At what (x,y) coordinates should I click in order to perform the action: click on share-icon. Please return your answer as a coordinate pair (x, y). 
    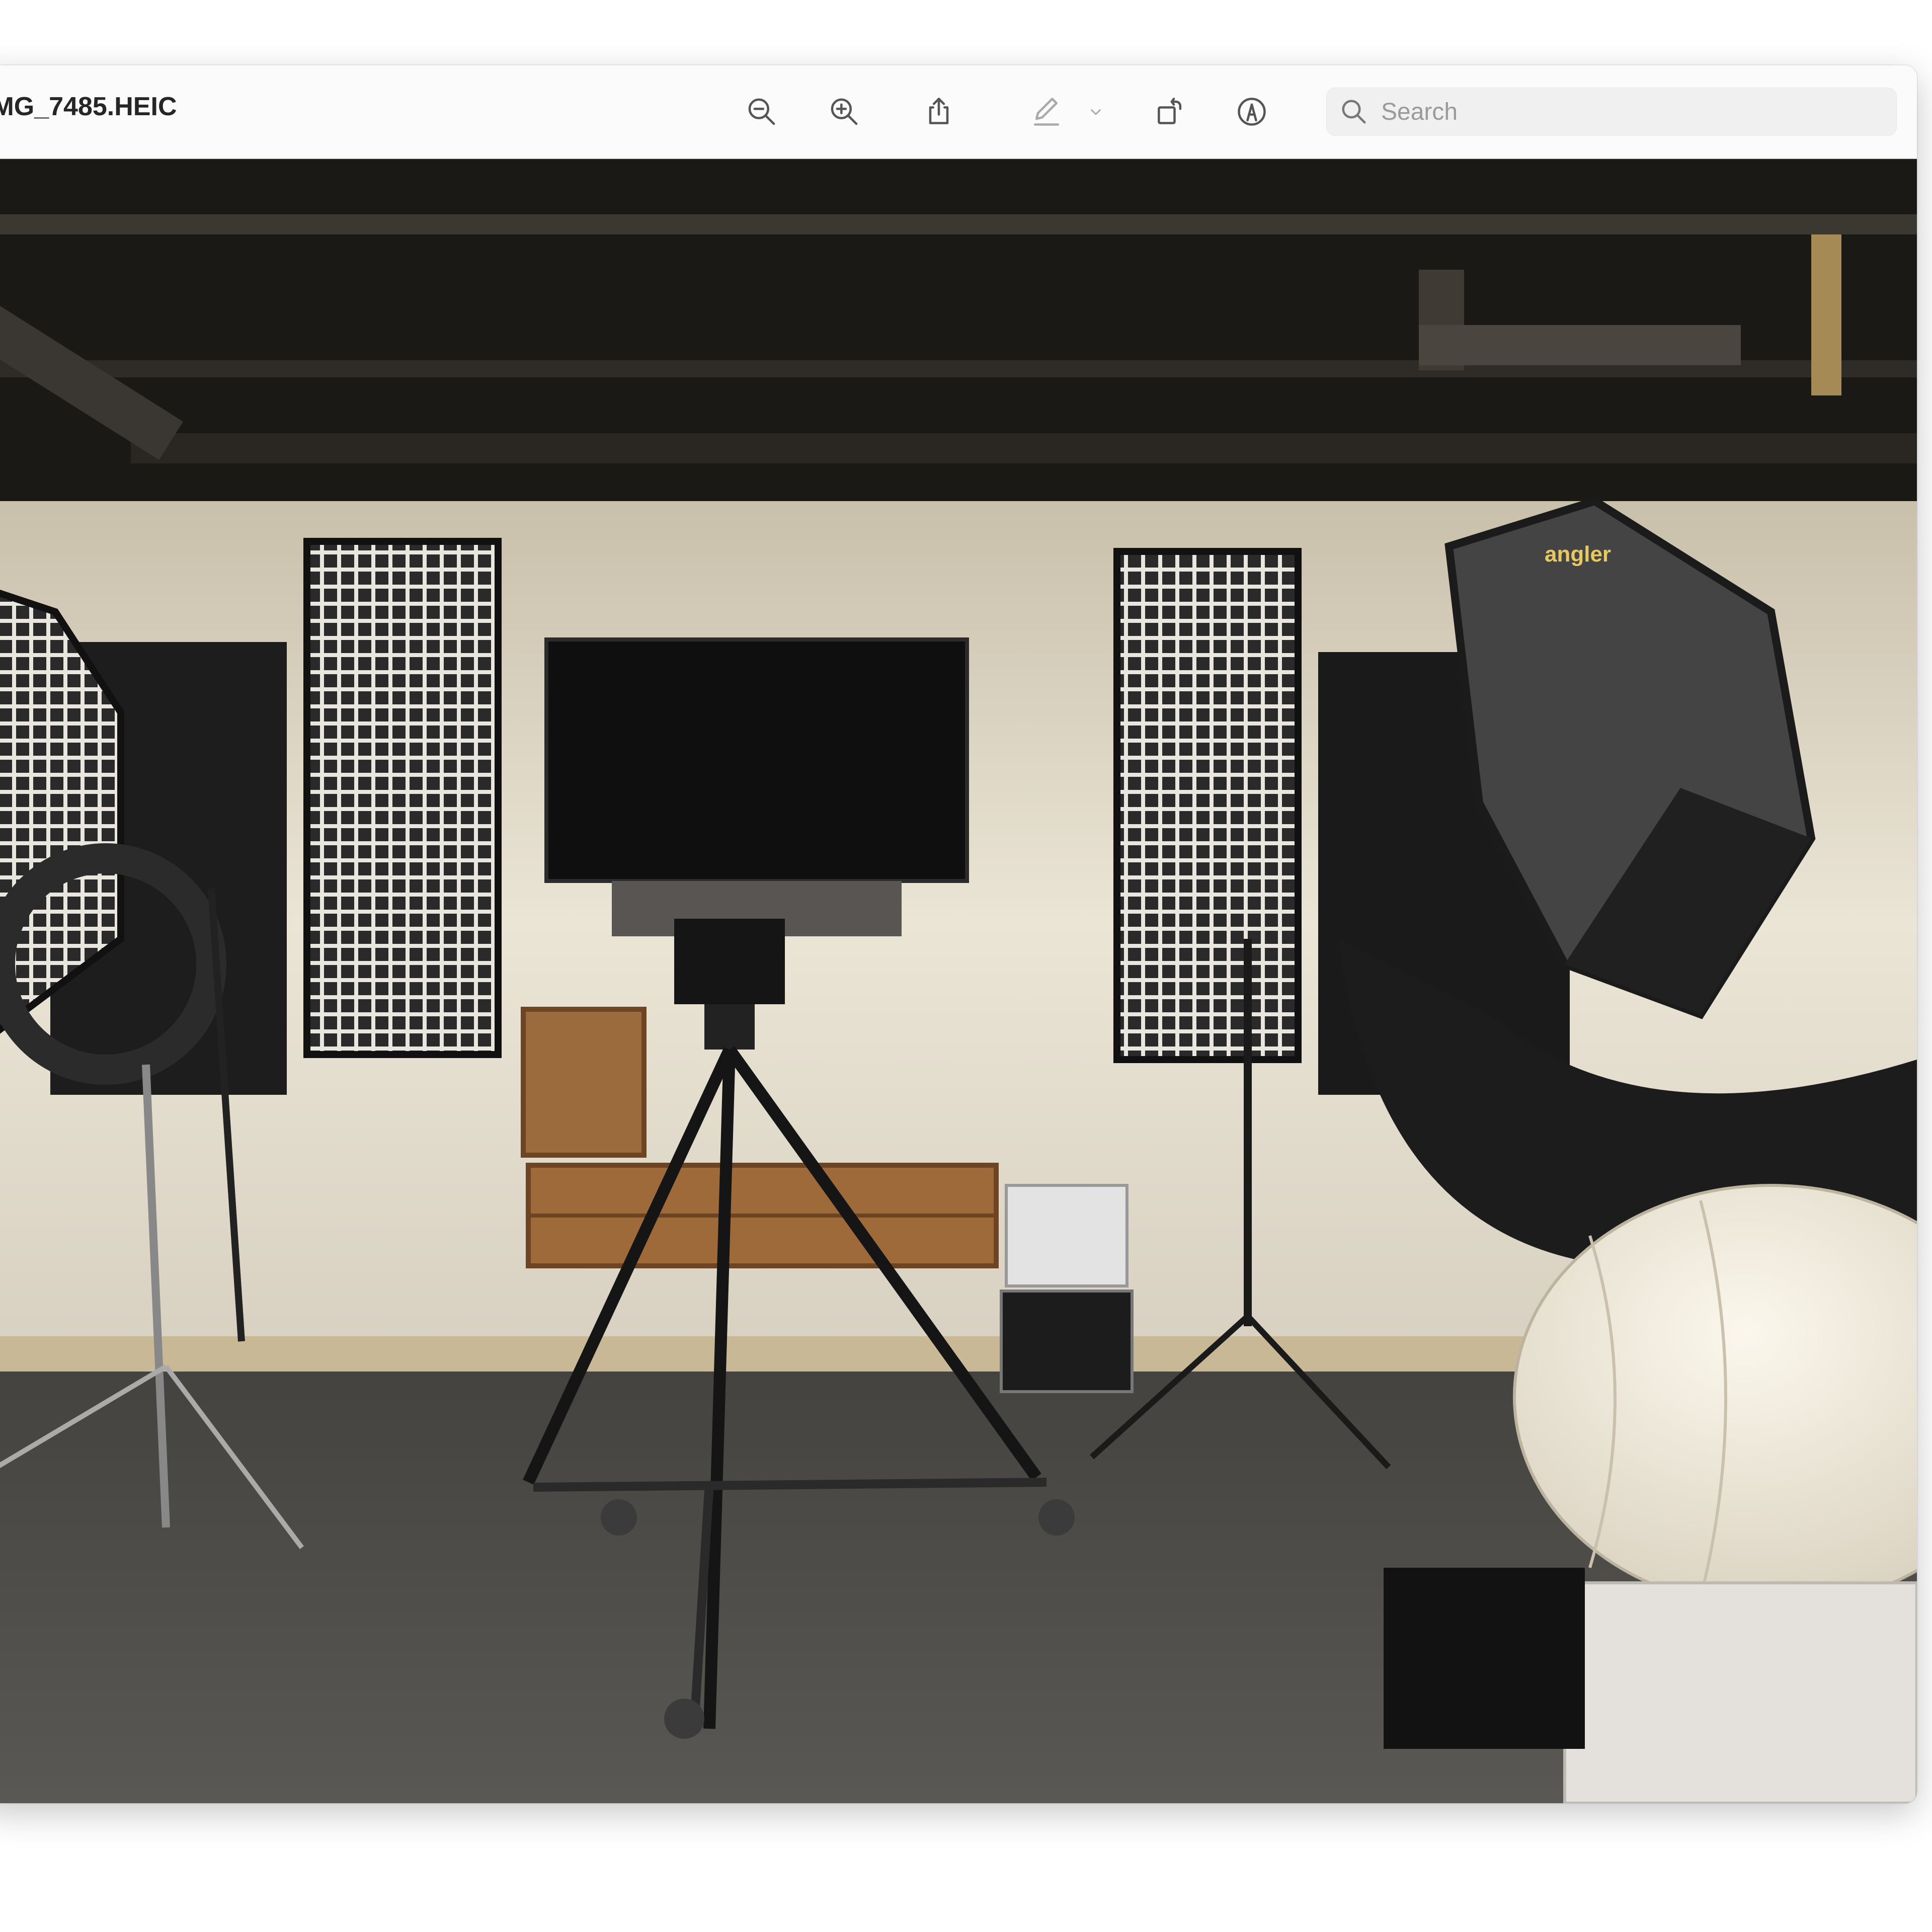
    Looking at the image, I should click on (939, 111).